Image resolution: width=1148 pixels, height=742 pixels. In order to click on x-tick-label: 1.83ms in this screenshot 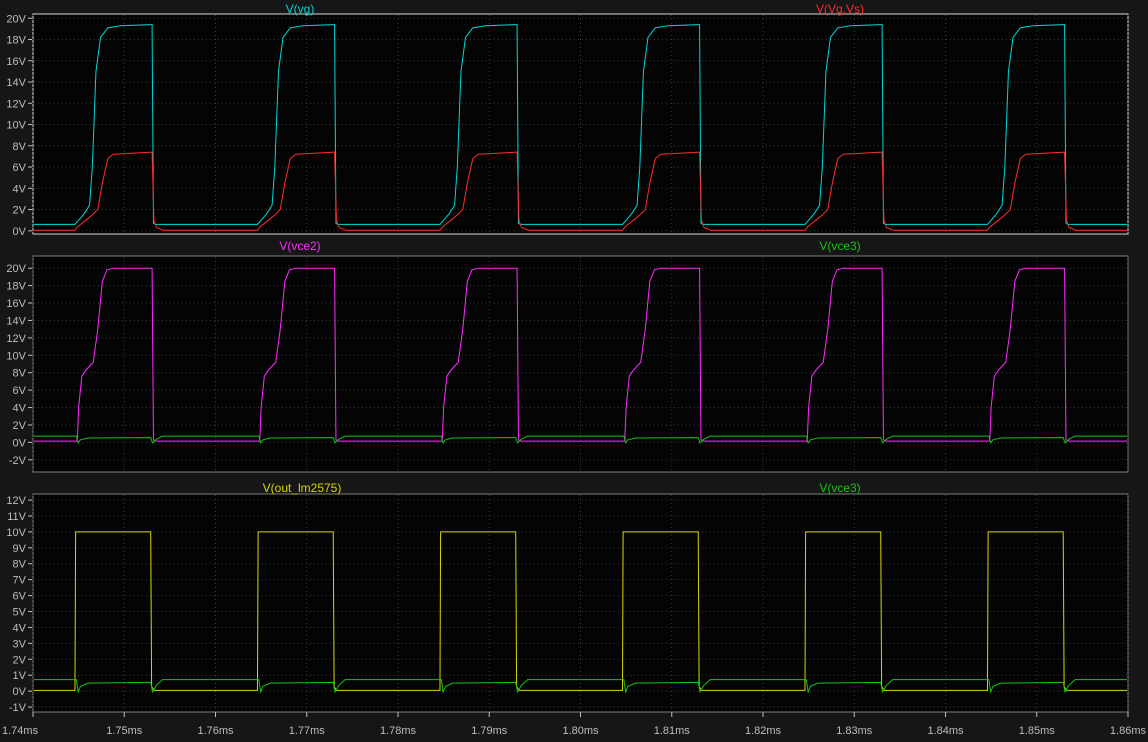, I will do `click(854, 731)`.